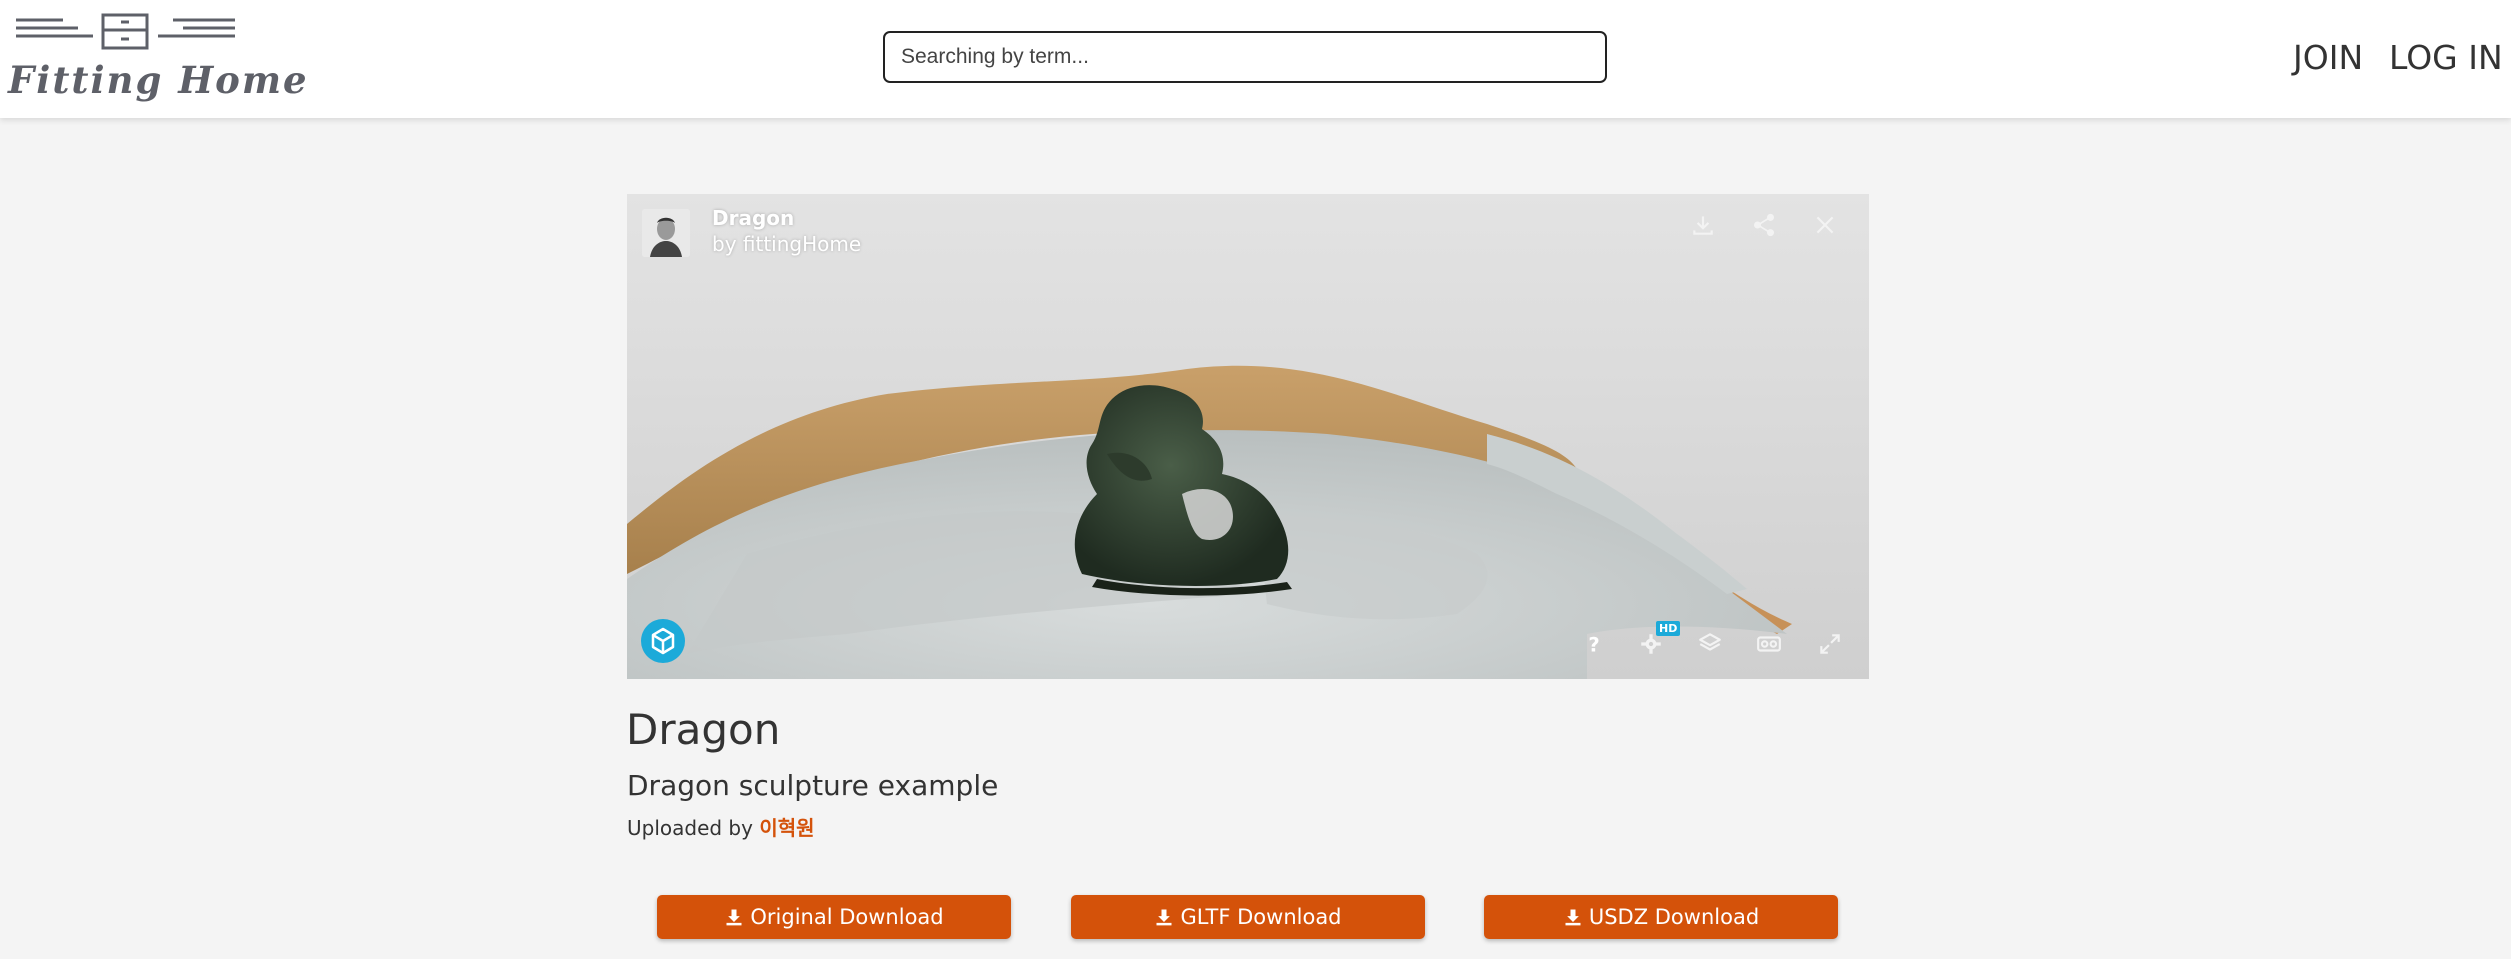  What do you see at coordinates (1769, 644) in the screenshot?
I see `vr-icon` at bounding box center [1769, 644].